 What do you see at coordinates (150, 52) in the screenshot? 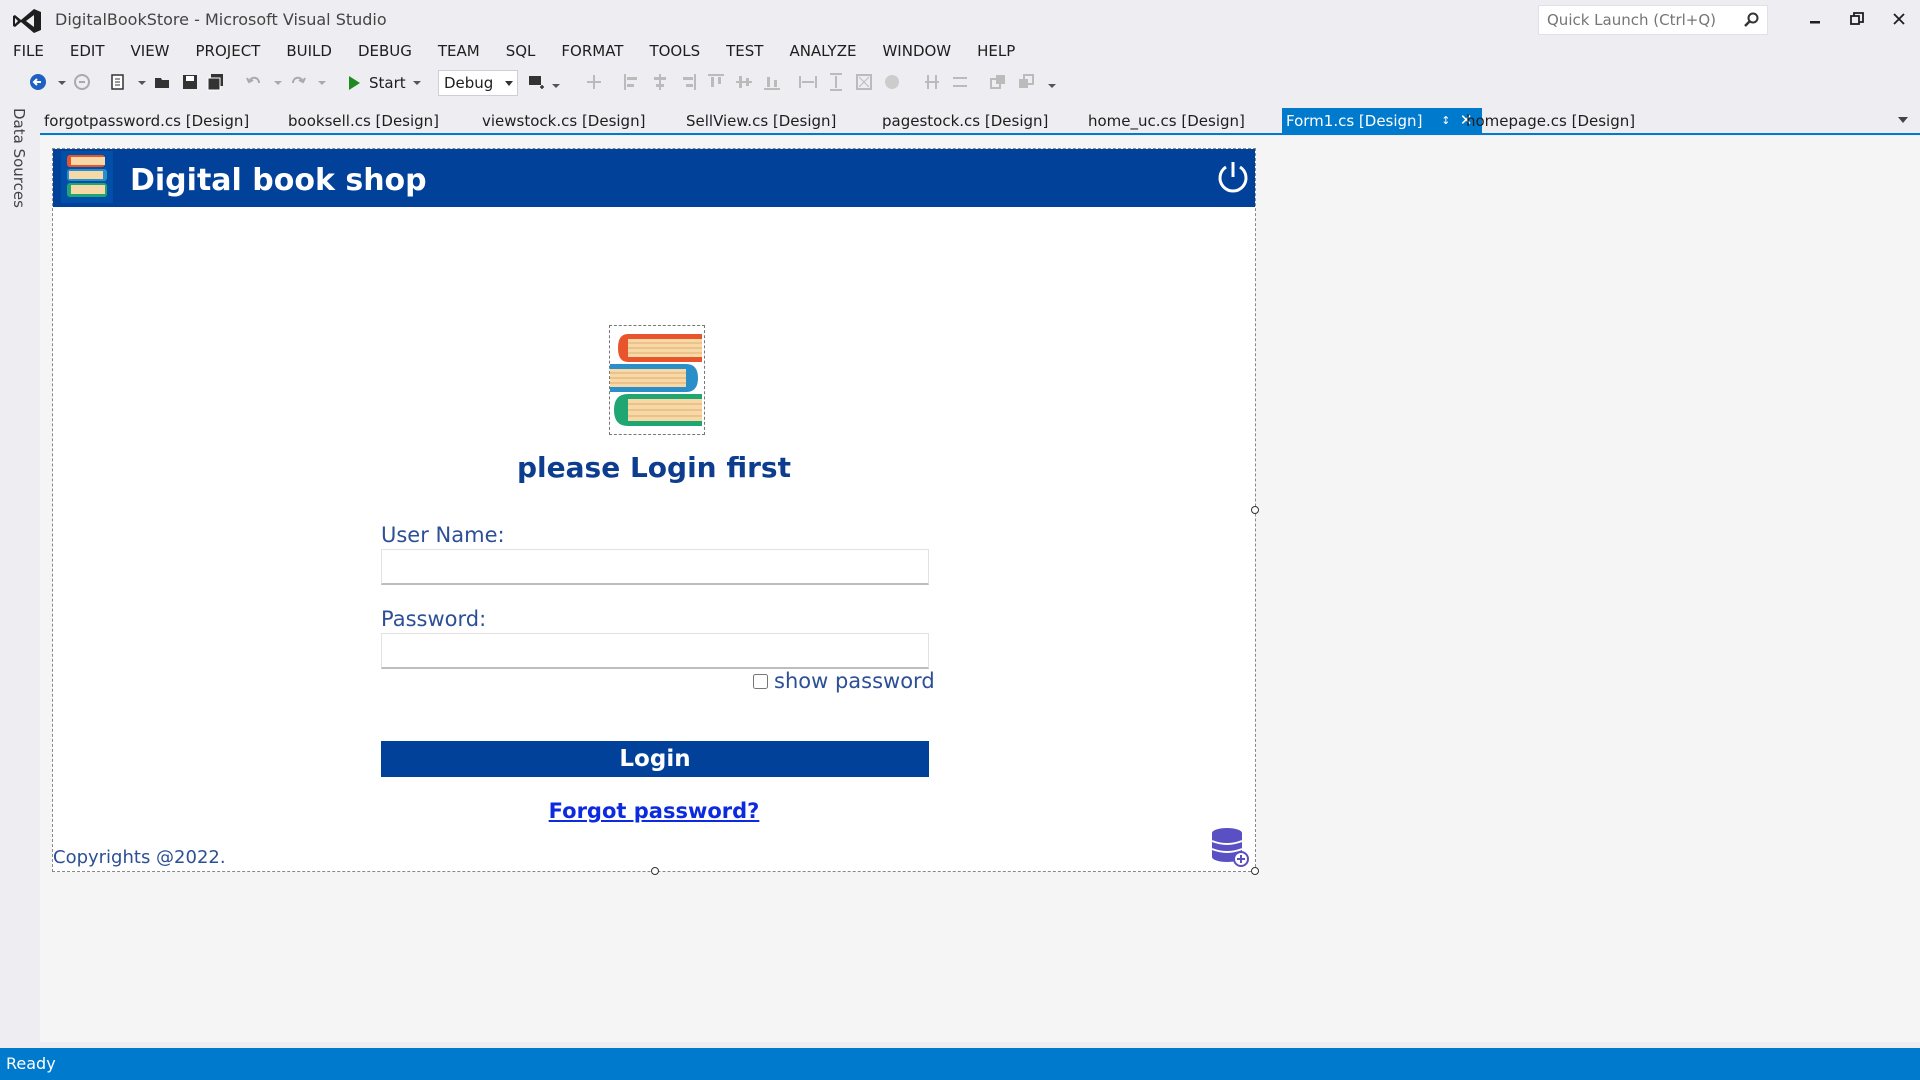
I see `menu-view: VIEW` at bounding box center [150, 52].